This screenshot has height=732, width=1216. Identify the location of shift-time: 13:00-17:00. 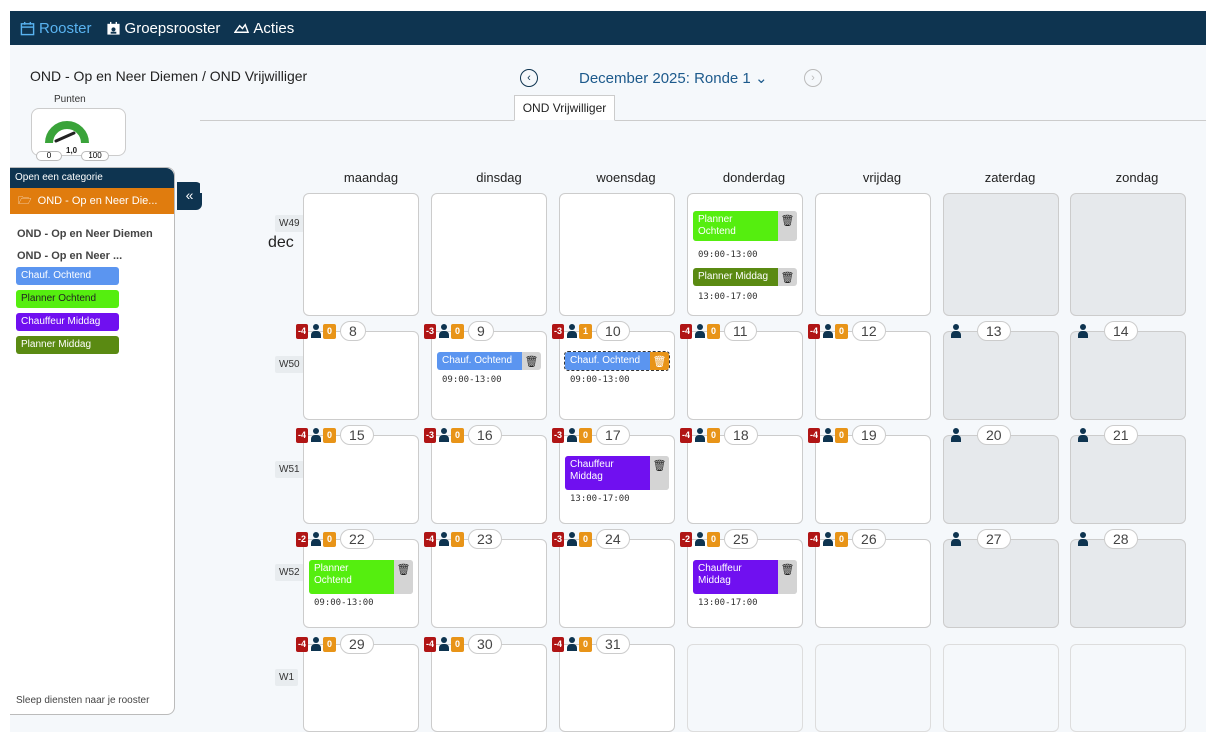
(728, 297).